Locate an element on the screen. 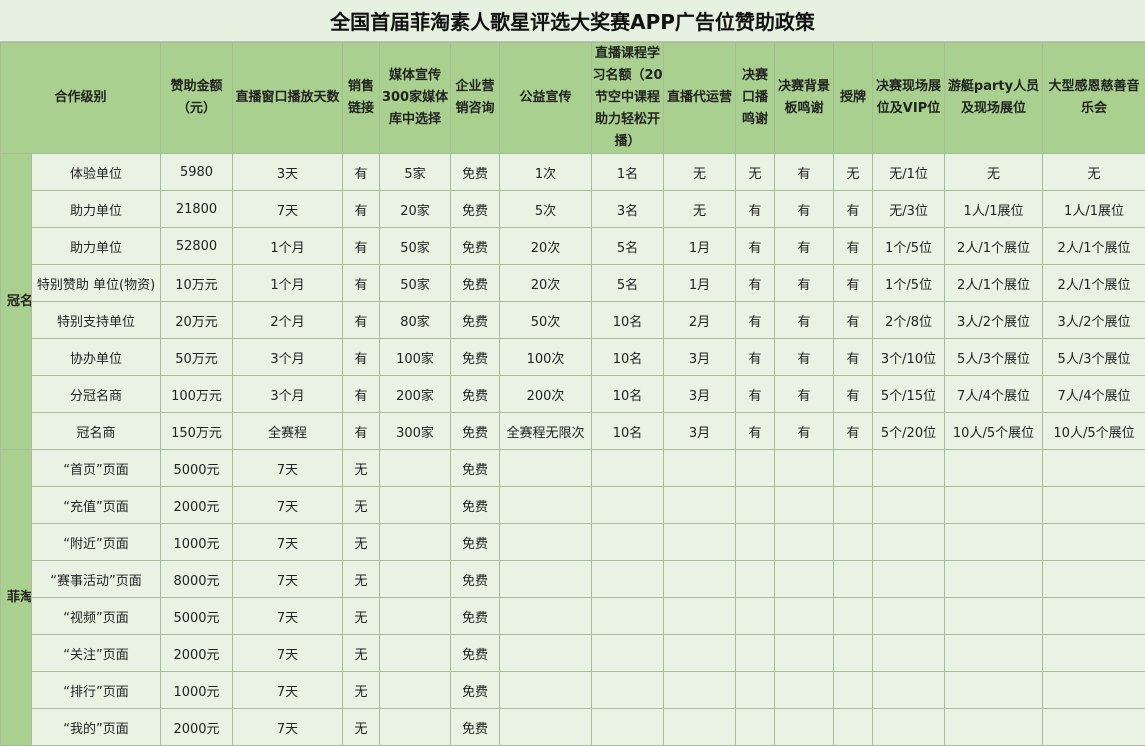  table-cell: 3月 is located at coordinates (700, 357).